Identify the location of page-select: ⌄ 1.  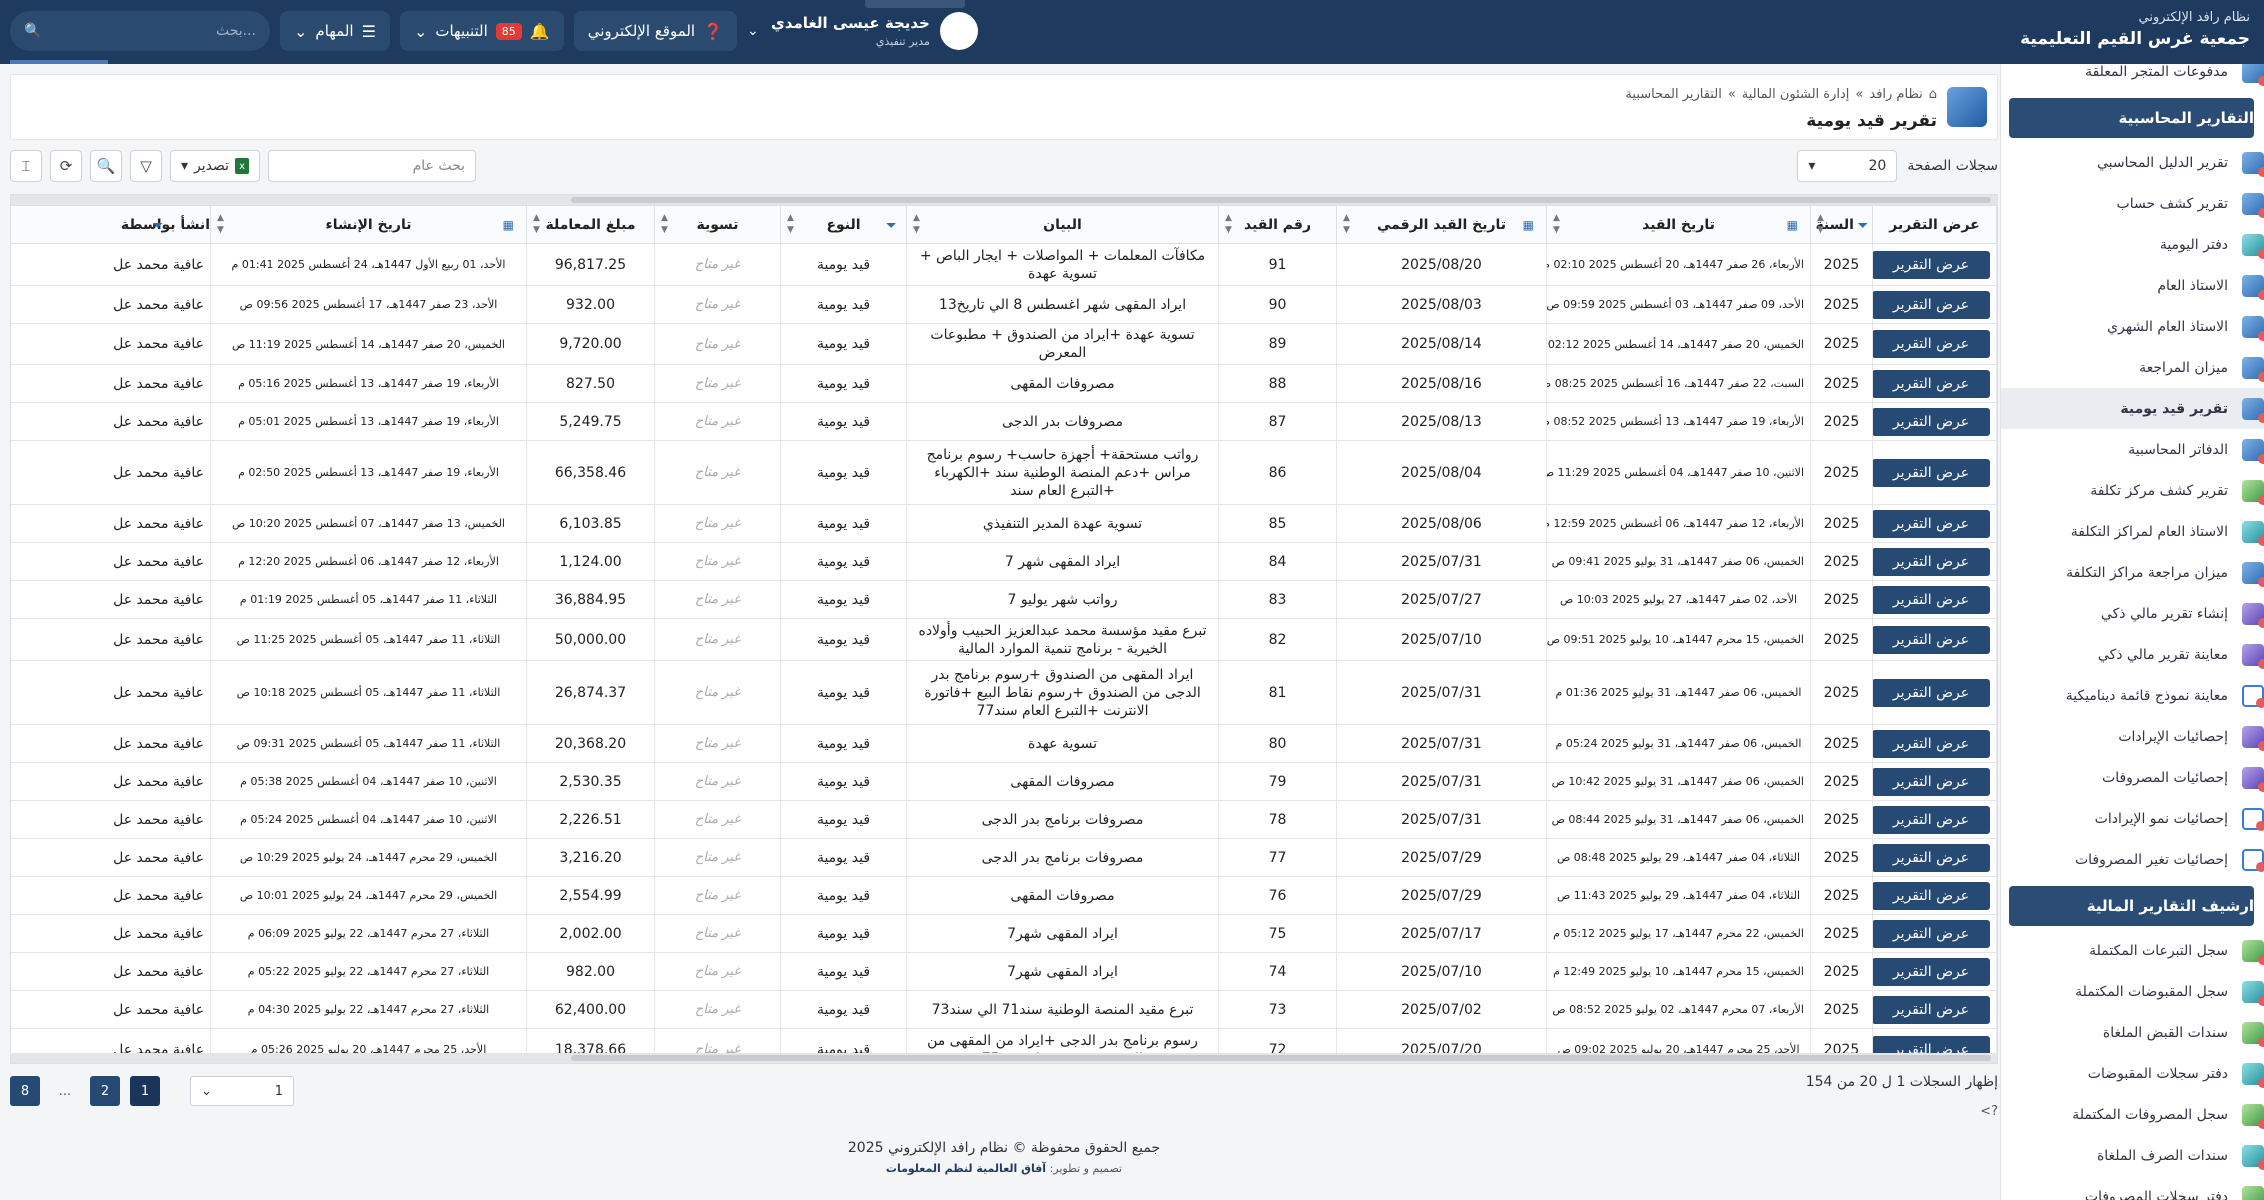
(242, 1091).